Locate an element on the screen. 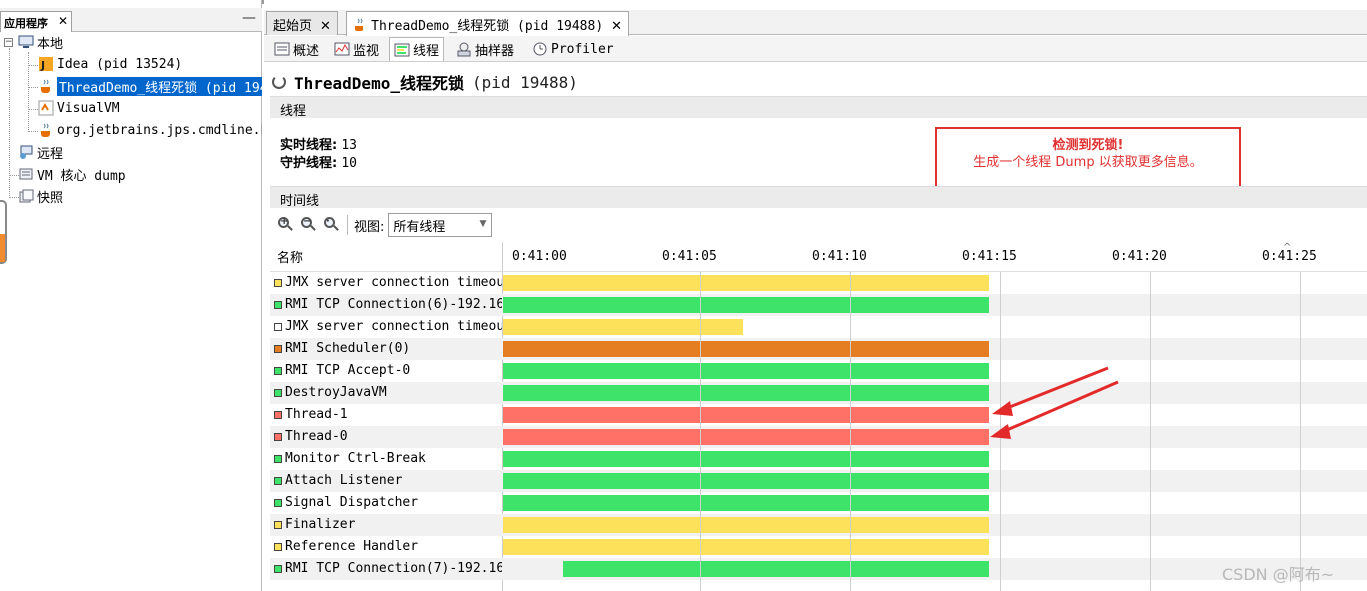 Image resolution: width=1367 pixels, height=591 pixels. thread-row: JMX server connection timeout 19 is located at coordinates (818, 283).